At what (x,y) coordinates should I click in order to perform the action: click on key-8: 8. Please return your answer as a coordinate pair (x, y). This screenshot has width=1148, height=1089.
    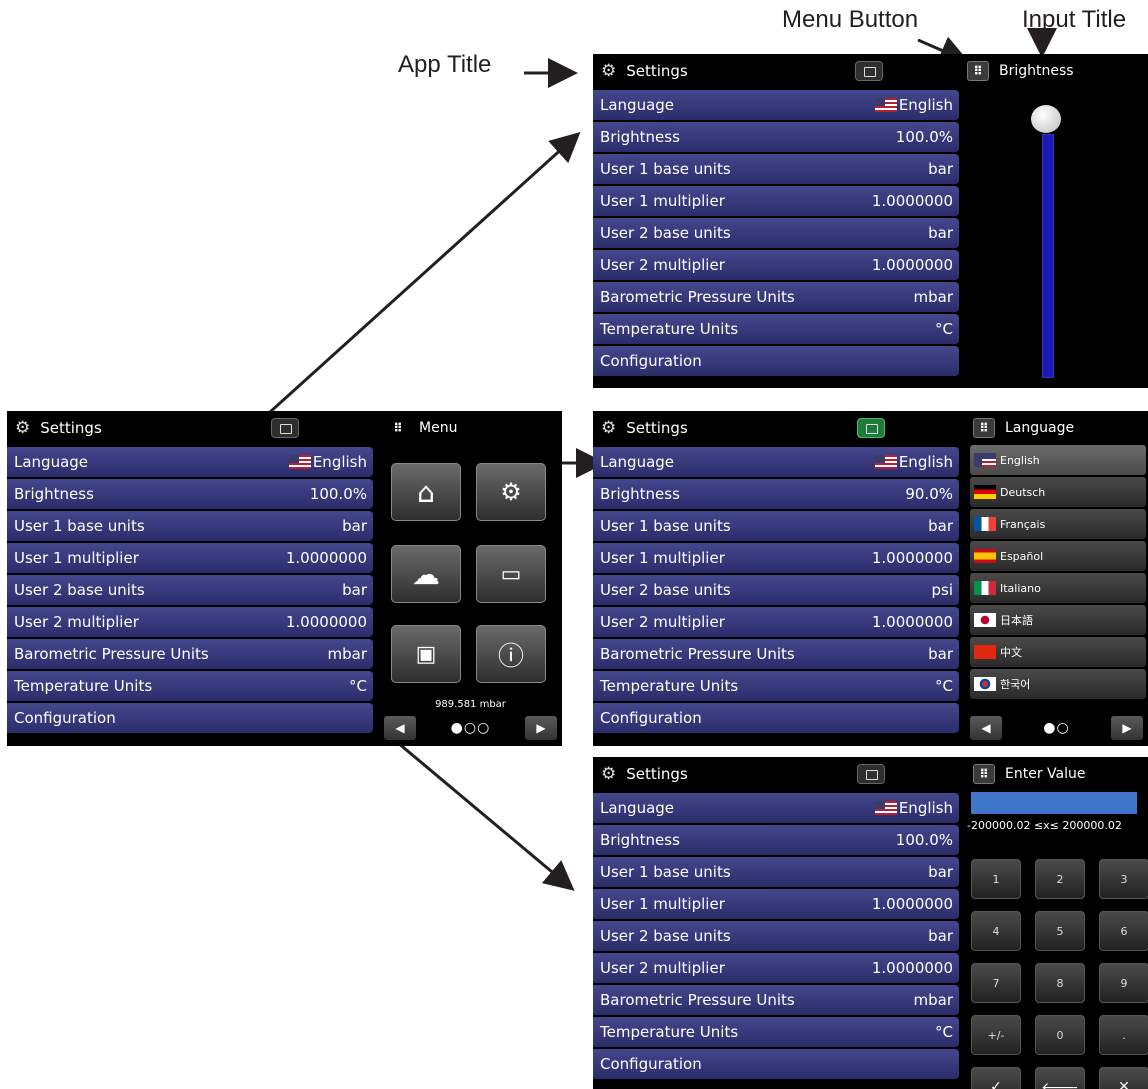
    Looking at the image, I should click on (1060, 983).